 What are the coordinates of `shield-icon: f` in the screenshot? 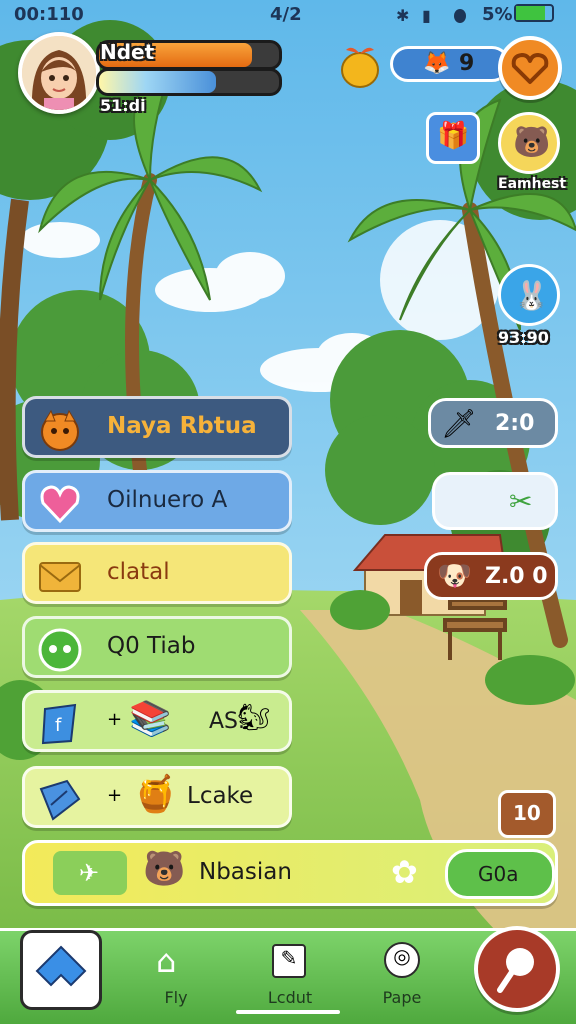 It's located at (60, 724).